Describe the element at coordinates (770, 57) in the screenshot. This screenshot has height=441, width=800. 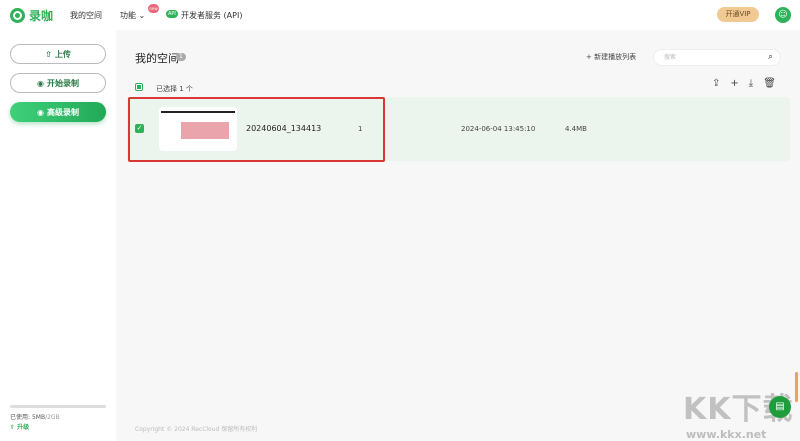
I see `search-icon: ⌕` at that location.